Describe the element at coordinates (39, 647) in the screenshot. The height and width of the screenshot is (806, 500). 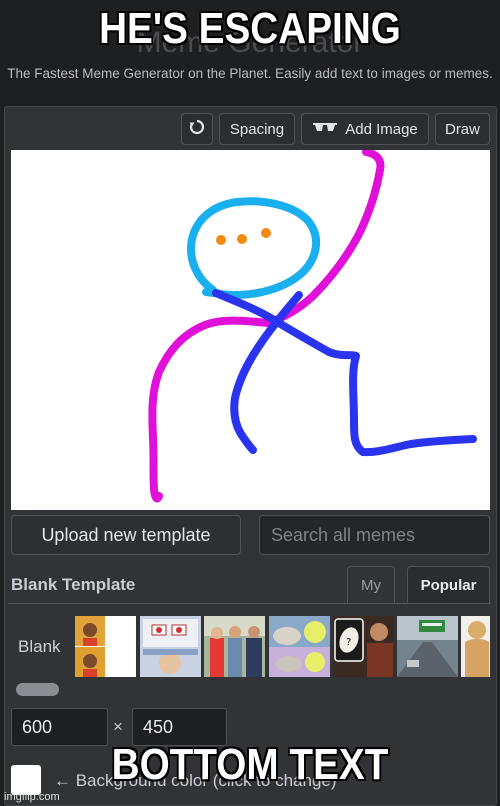
I see `blank-template-option: Blank` at that location.